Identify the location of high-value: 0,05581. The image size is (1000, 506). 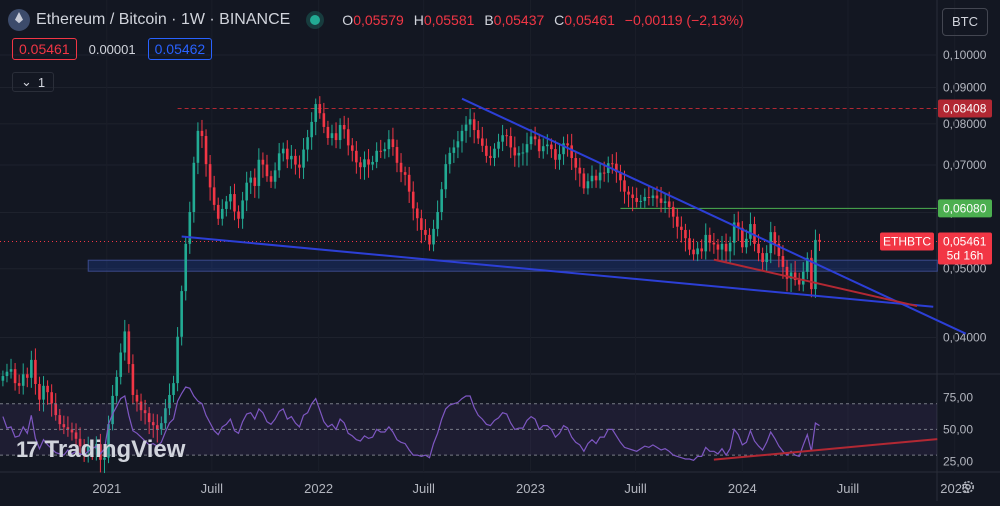
(449, 20).